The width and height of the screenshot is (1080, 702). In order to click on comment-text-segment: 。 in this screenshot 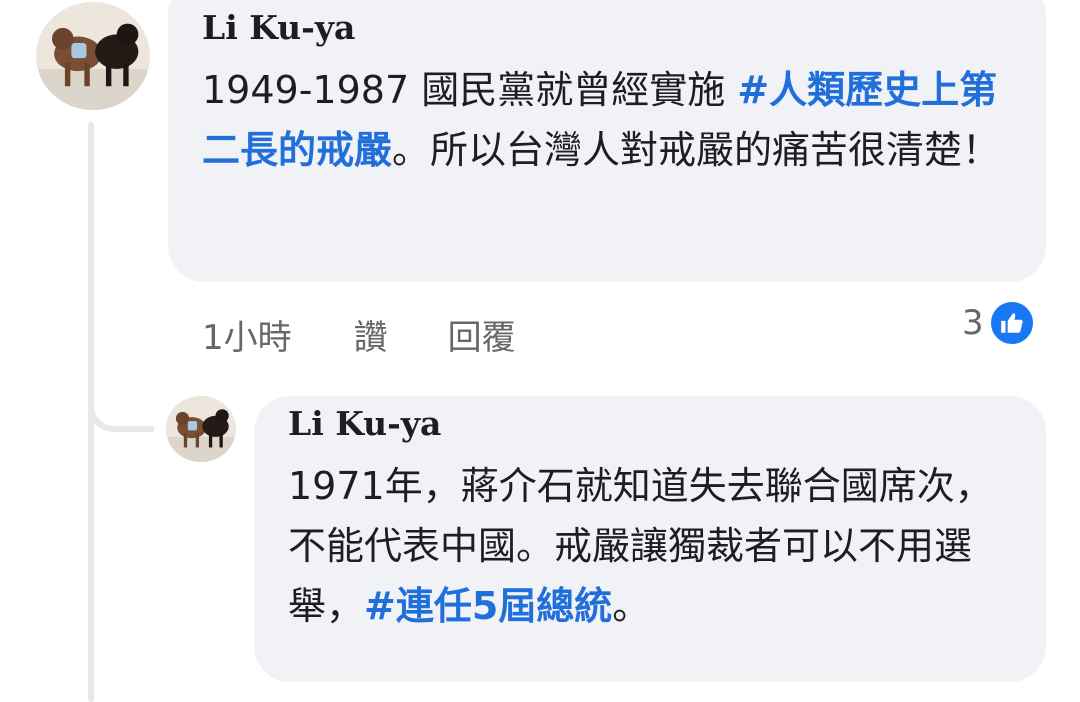, I will do `click(631, 606)`.